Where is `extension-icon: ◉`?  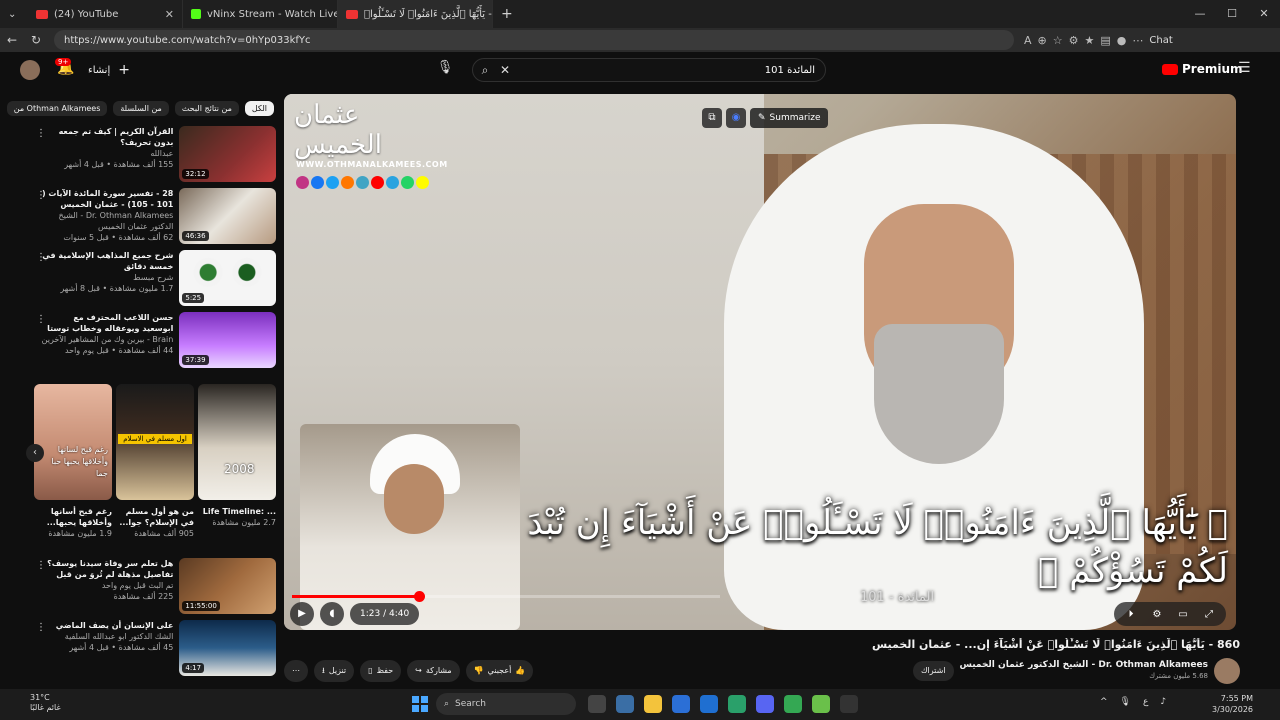 extension-icon: ◉ is located at coordinates (736, 118).